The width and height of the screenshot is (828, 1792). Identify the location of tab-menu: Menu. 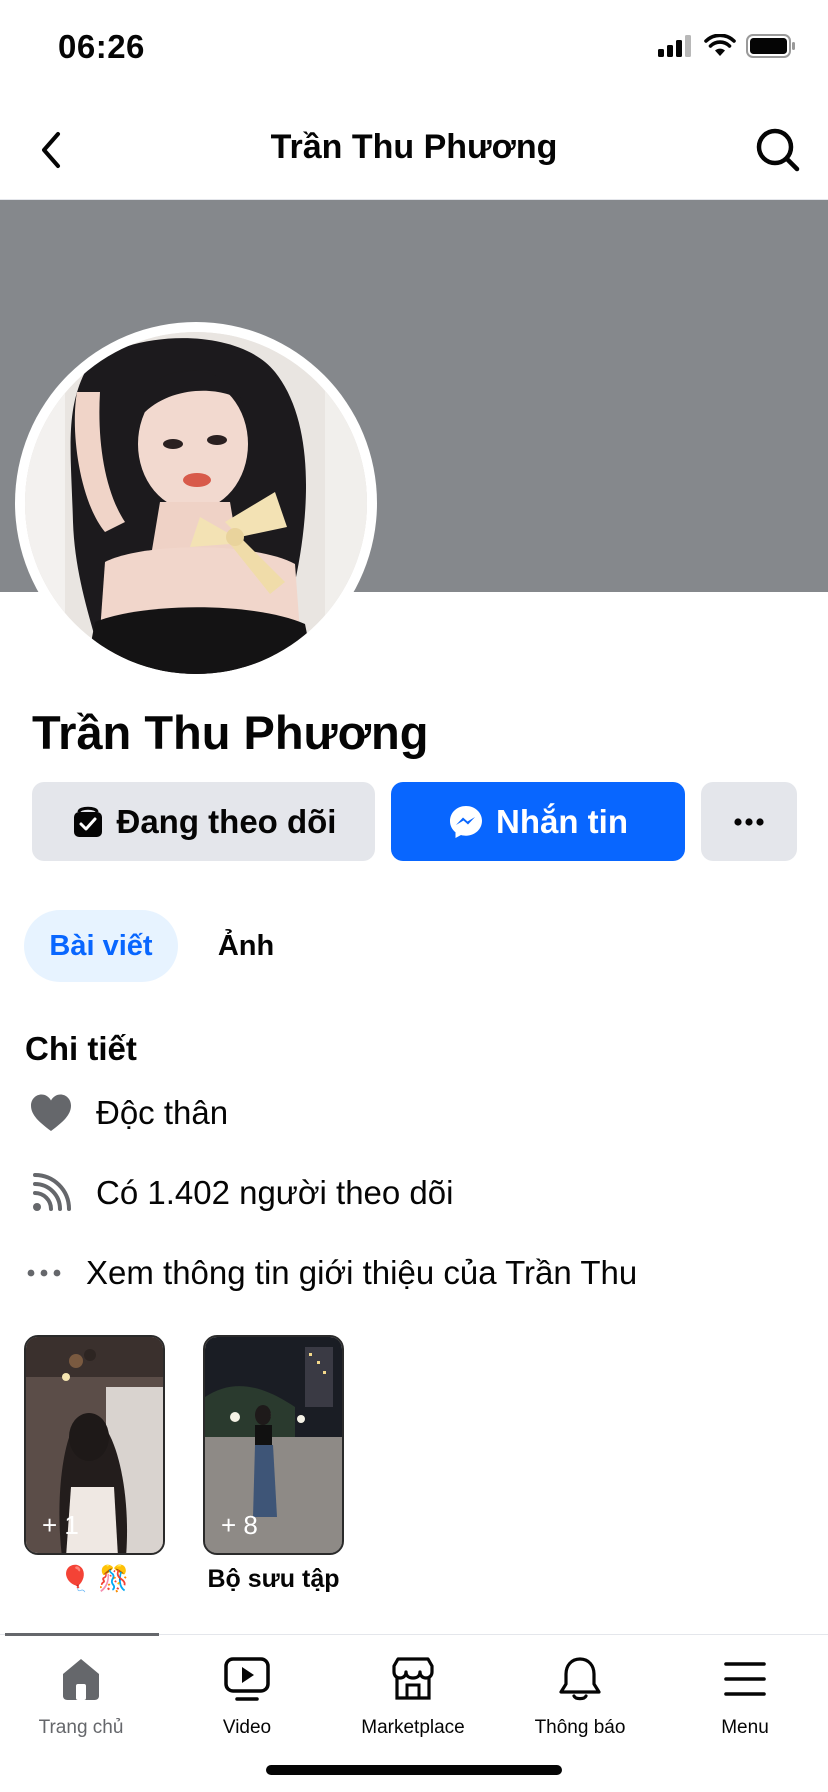
(745, 1696).